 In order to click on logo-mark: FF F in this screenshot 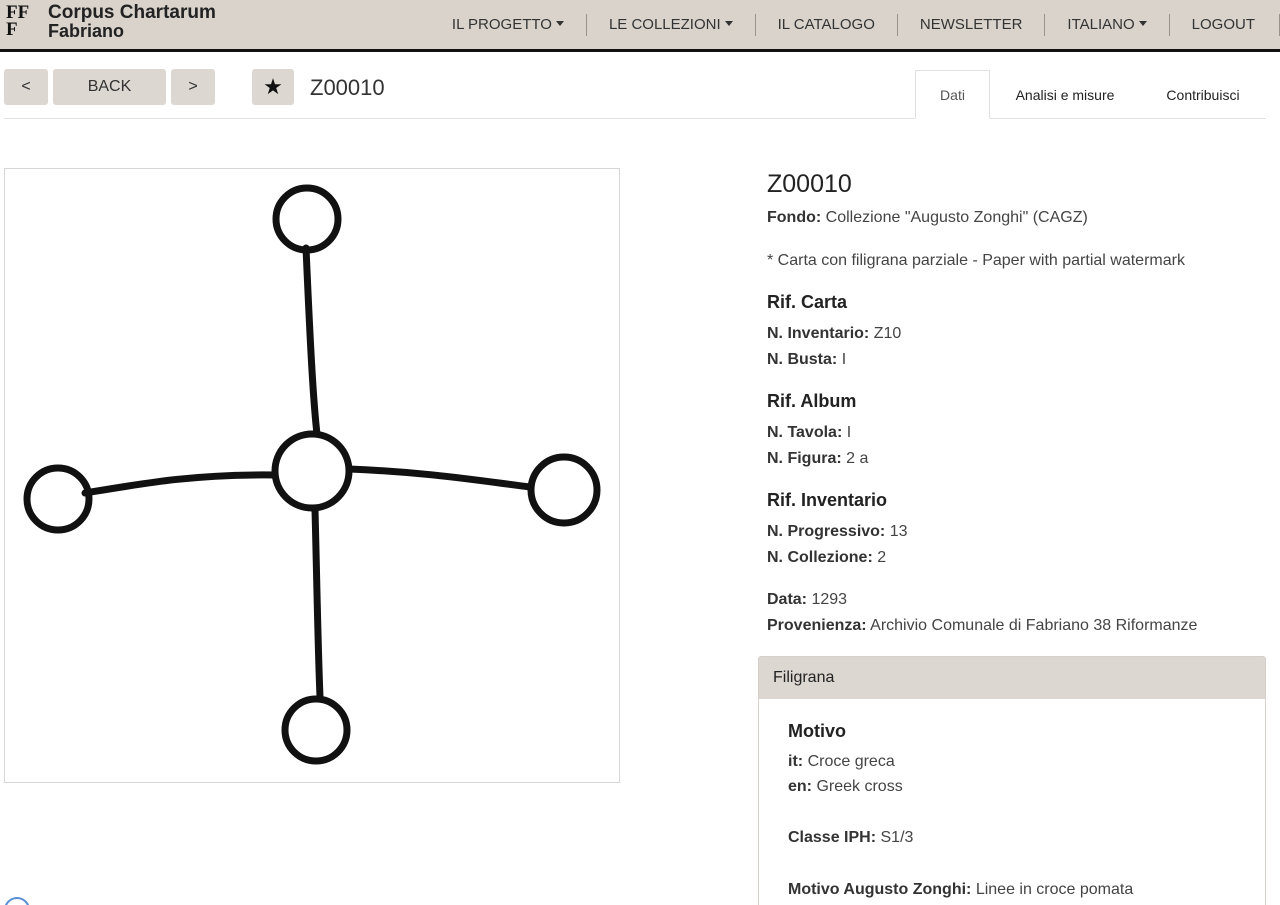, I will do `click(18, 21)`.